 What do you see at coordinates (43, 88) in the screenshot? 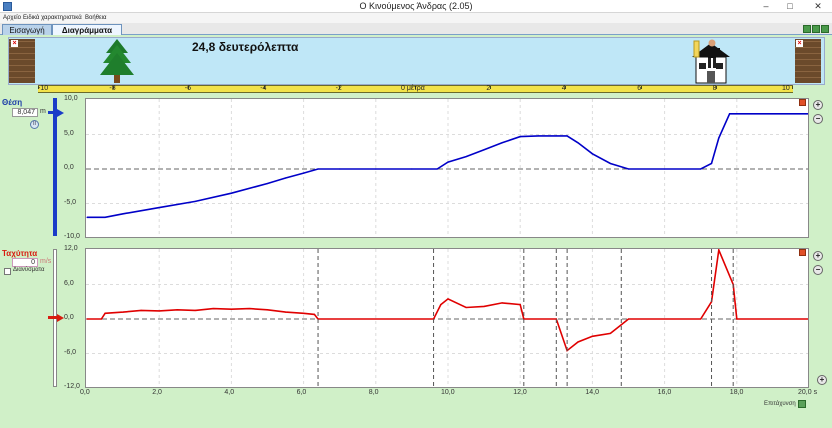
I see `ruler-tick-label: -10` at bounding box center [43, 88].